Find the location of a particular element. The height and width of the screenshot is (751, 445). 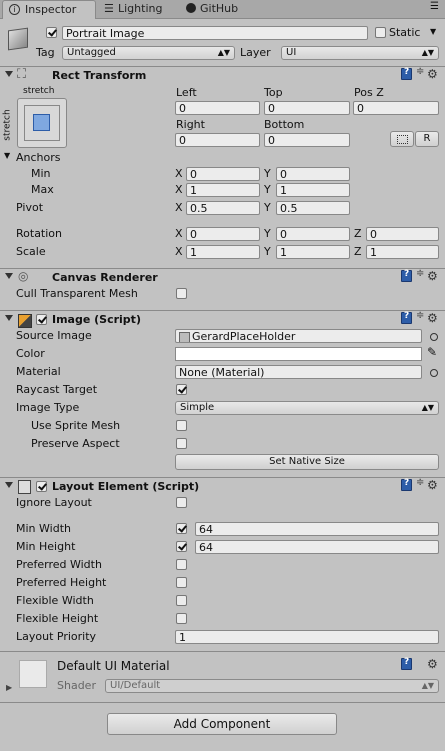

material-preview is located at coordinates (33, 674).